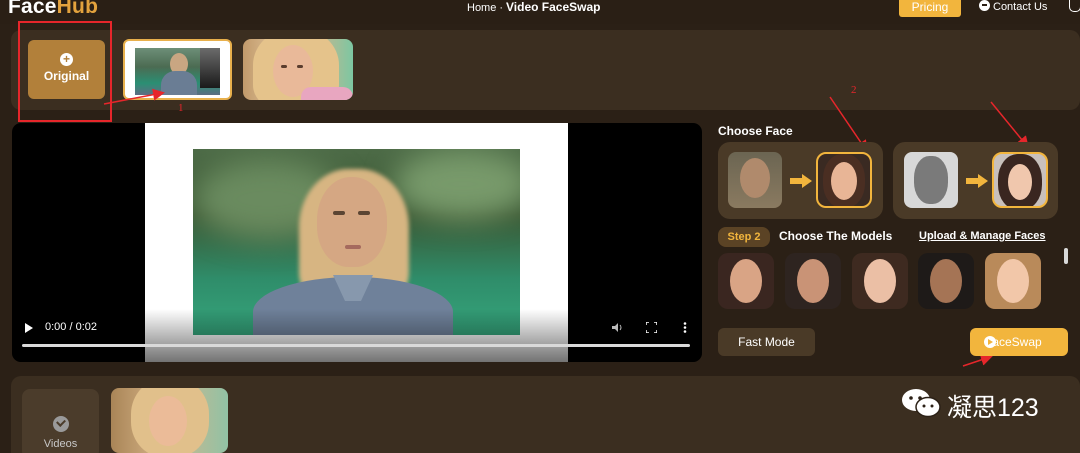 The height and width of the screenshot is (453, 1080). What do you see at coordinates (921, 403) in the screenshot?
I see `wechat-icon` at bounding box center [921, 403].